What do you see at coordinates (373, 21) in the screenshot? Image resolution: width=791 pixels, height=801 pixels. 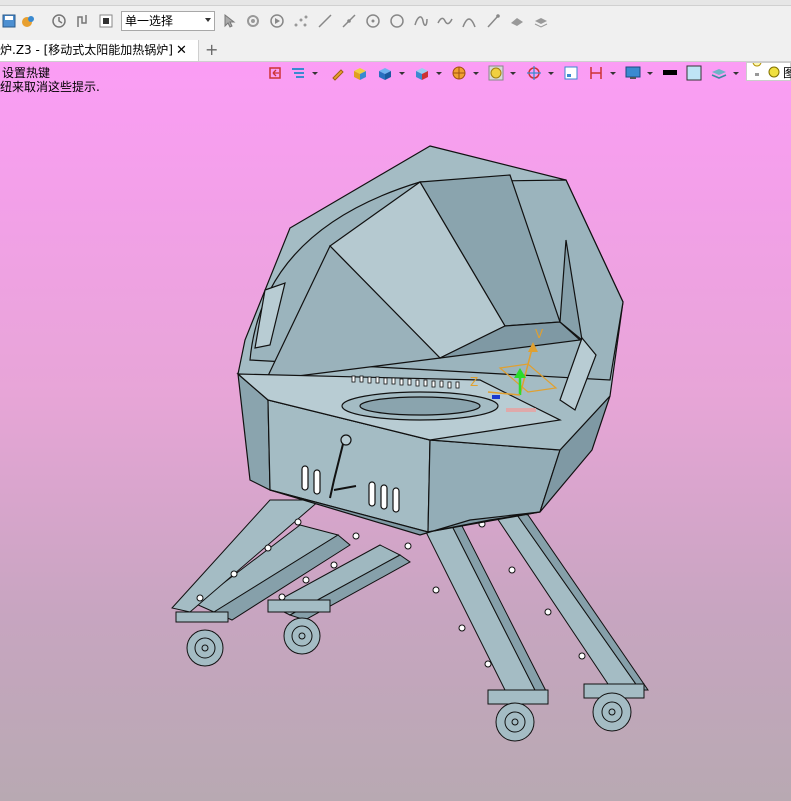 I see `circle-center-icon` at bounding box center [373, 21].